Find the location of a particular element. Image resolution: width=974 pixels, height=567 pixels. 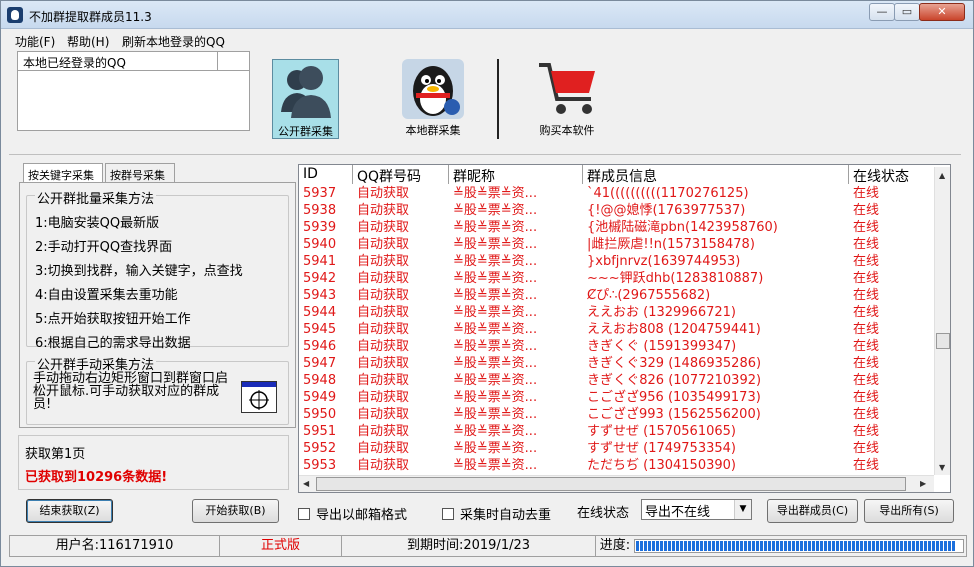

table-row: 5953 自动获取 ≚股≚票≚资... ただちぢ (1304150390) 在线 is located at coordinates (617, 465).